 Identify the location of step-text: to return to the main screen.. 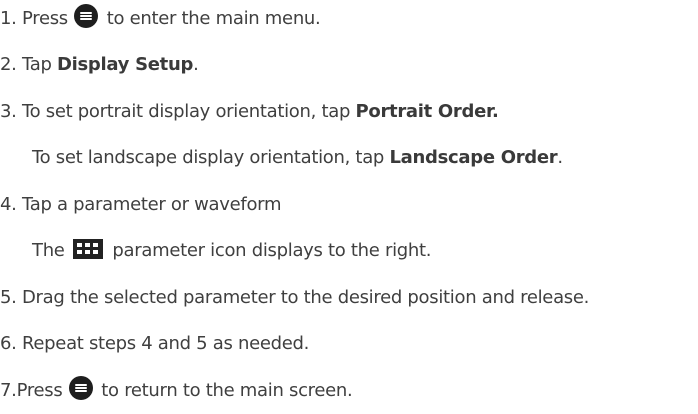
(227, 390).